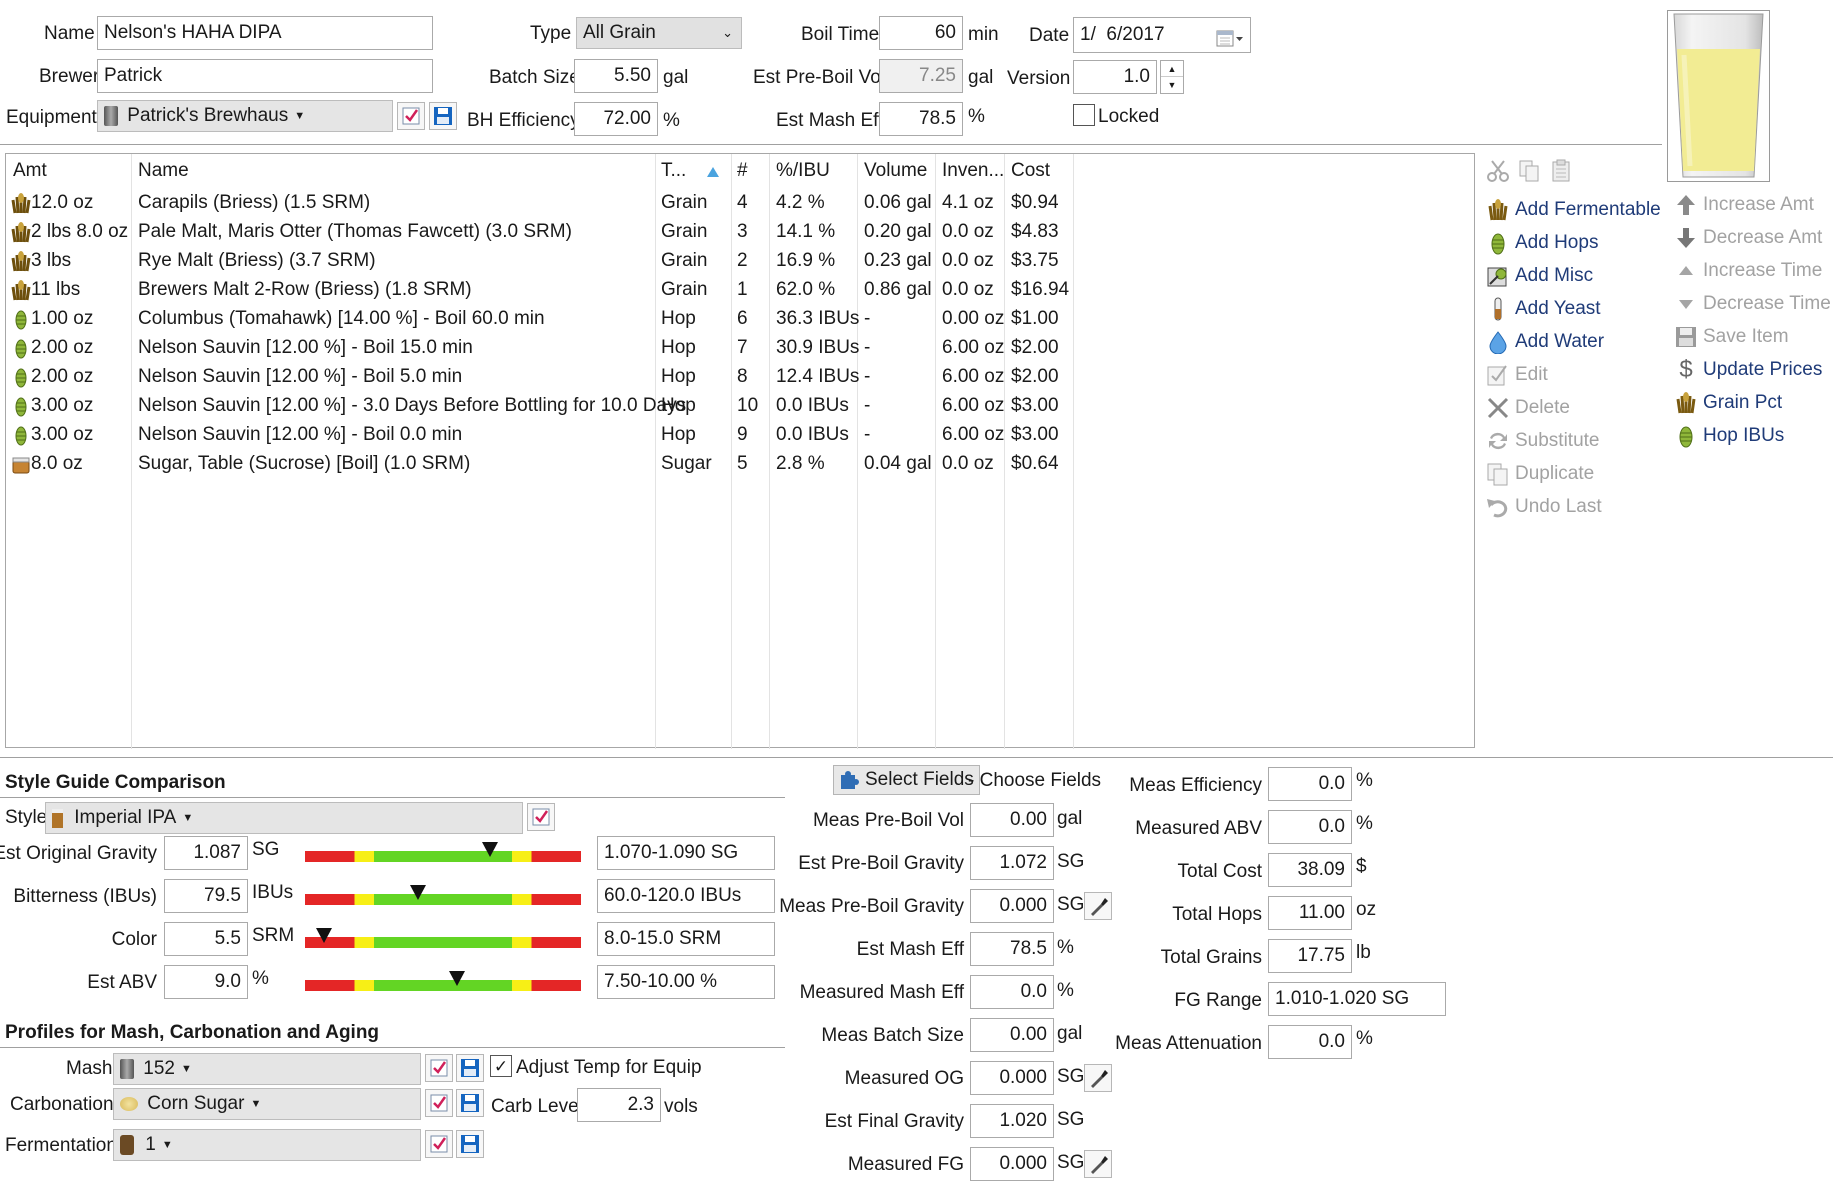  I want to click on chevron-down-icon: ▼, so click(300, 116).